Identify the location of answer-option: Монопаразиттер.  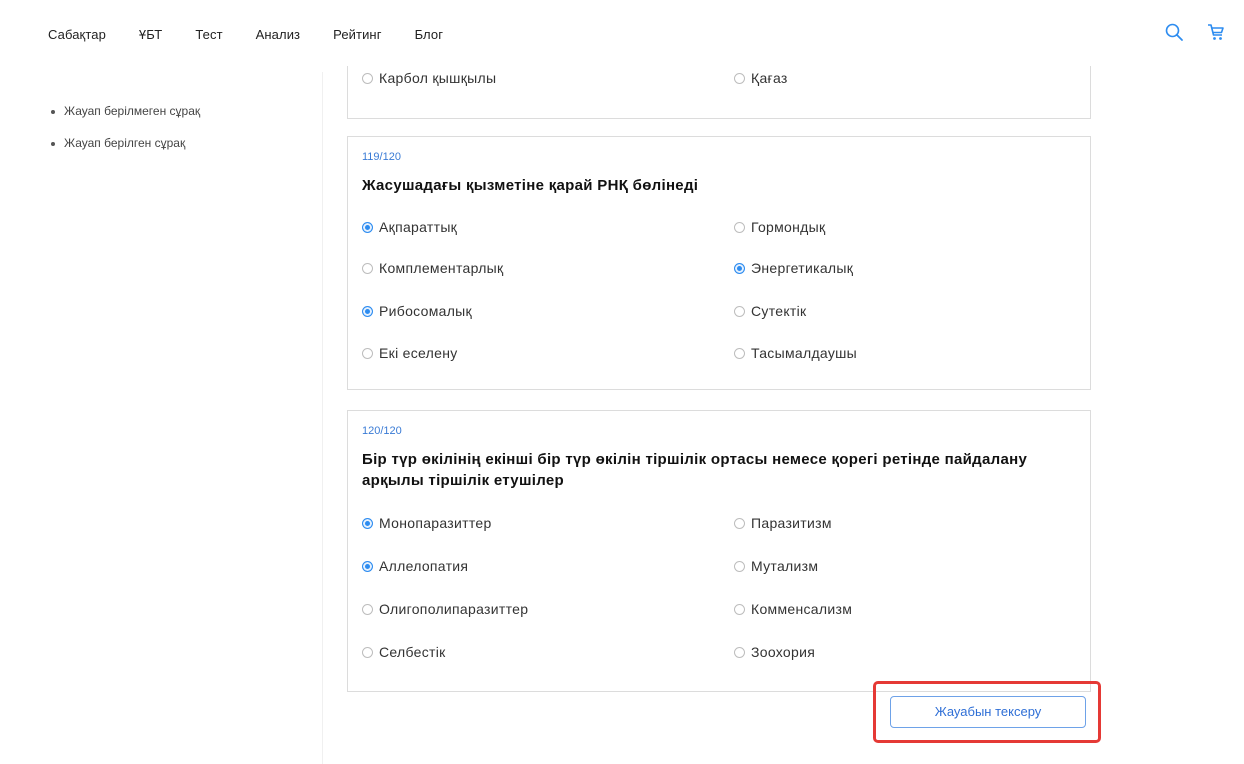
(427, 523).